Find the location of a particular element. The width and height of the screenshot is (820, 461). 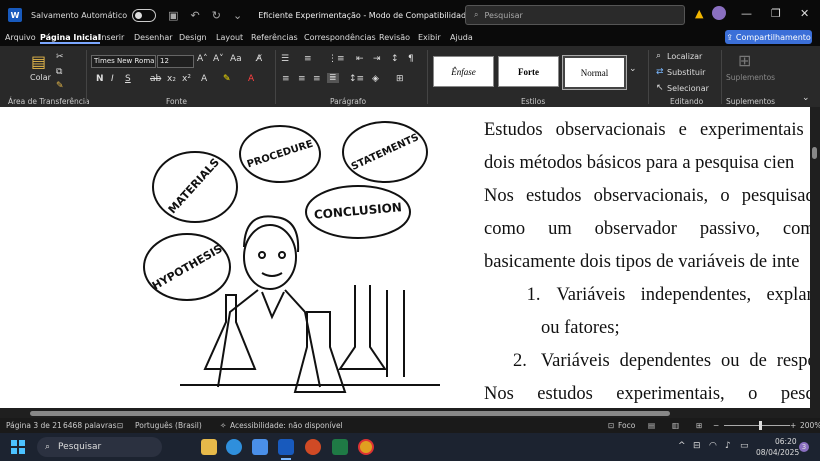

tab-exibir: Exibir is located at coordinates (429, 37).